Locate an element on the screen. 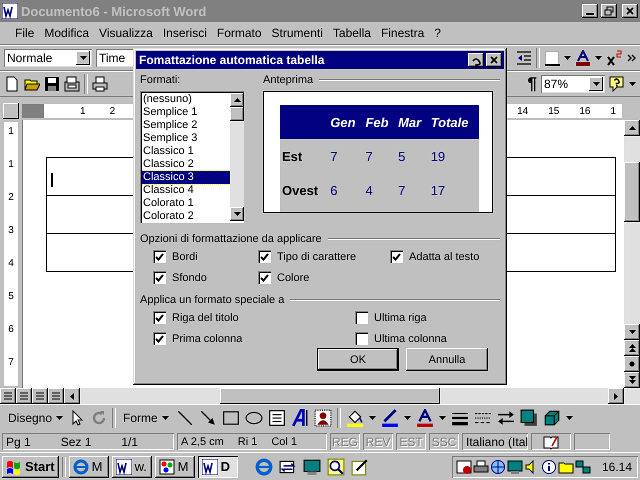  menu-item: Strumenti is located at coordinates (297, 33).